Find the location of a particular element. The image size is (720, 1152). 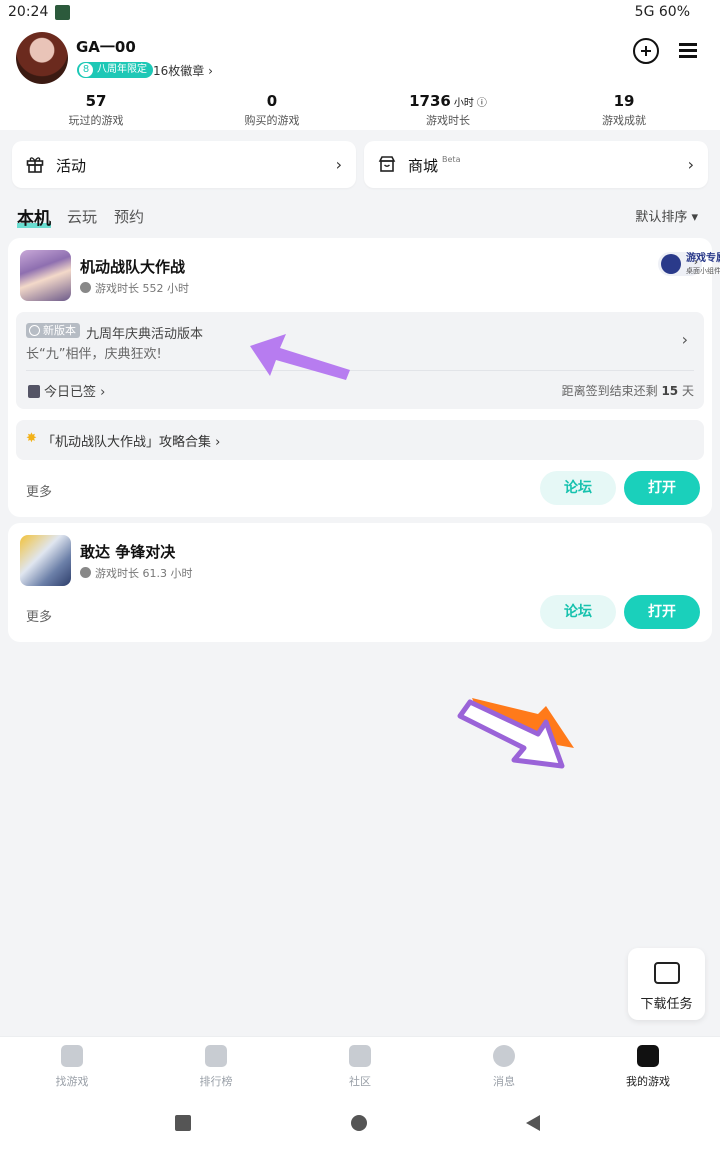

avatar is located at coordinates (42, 58).